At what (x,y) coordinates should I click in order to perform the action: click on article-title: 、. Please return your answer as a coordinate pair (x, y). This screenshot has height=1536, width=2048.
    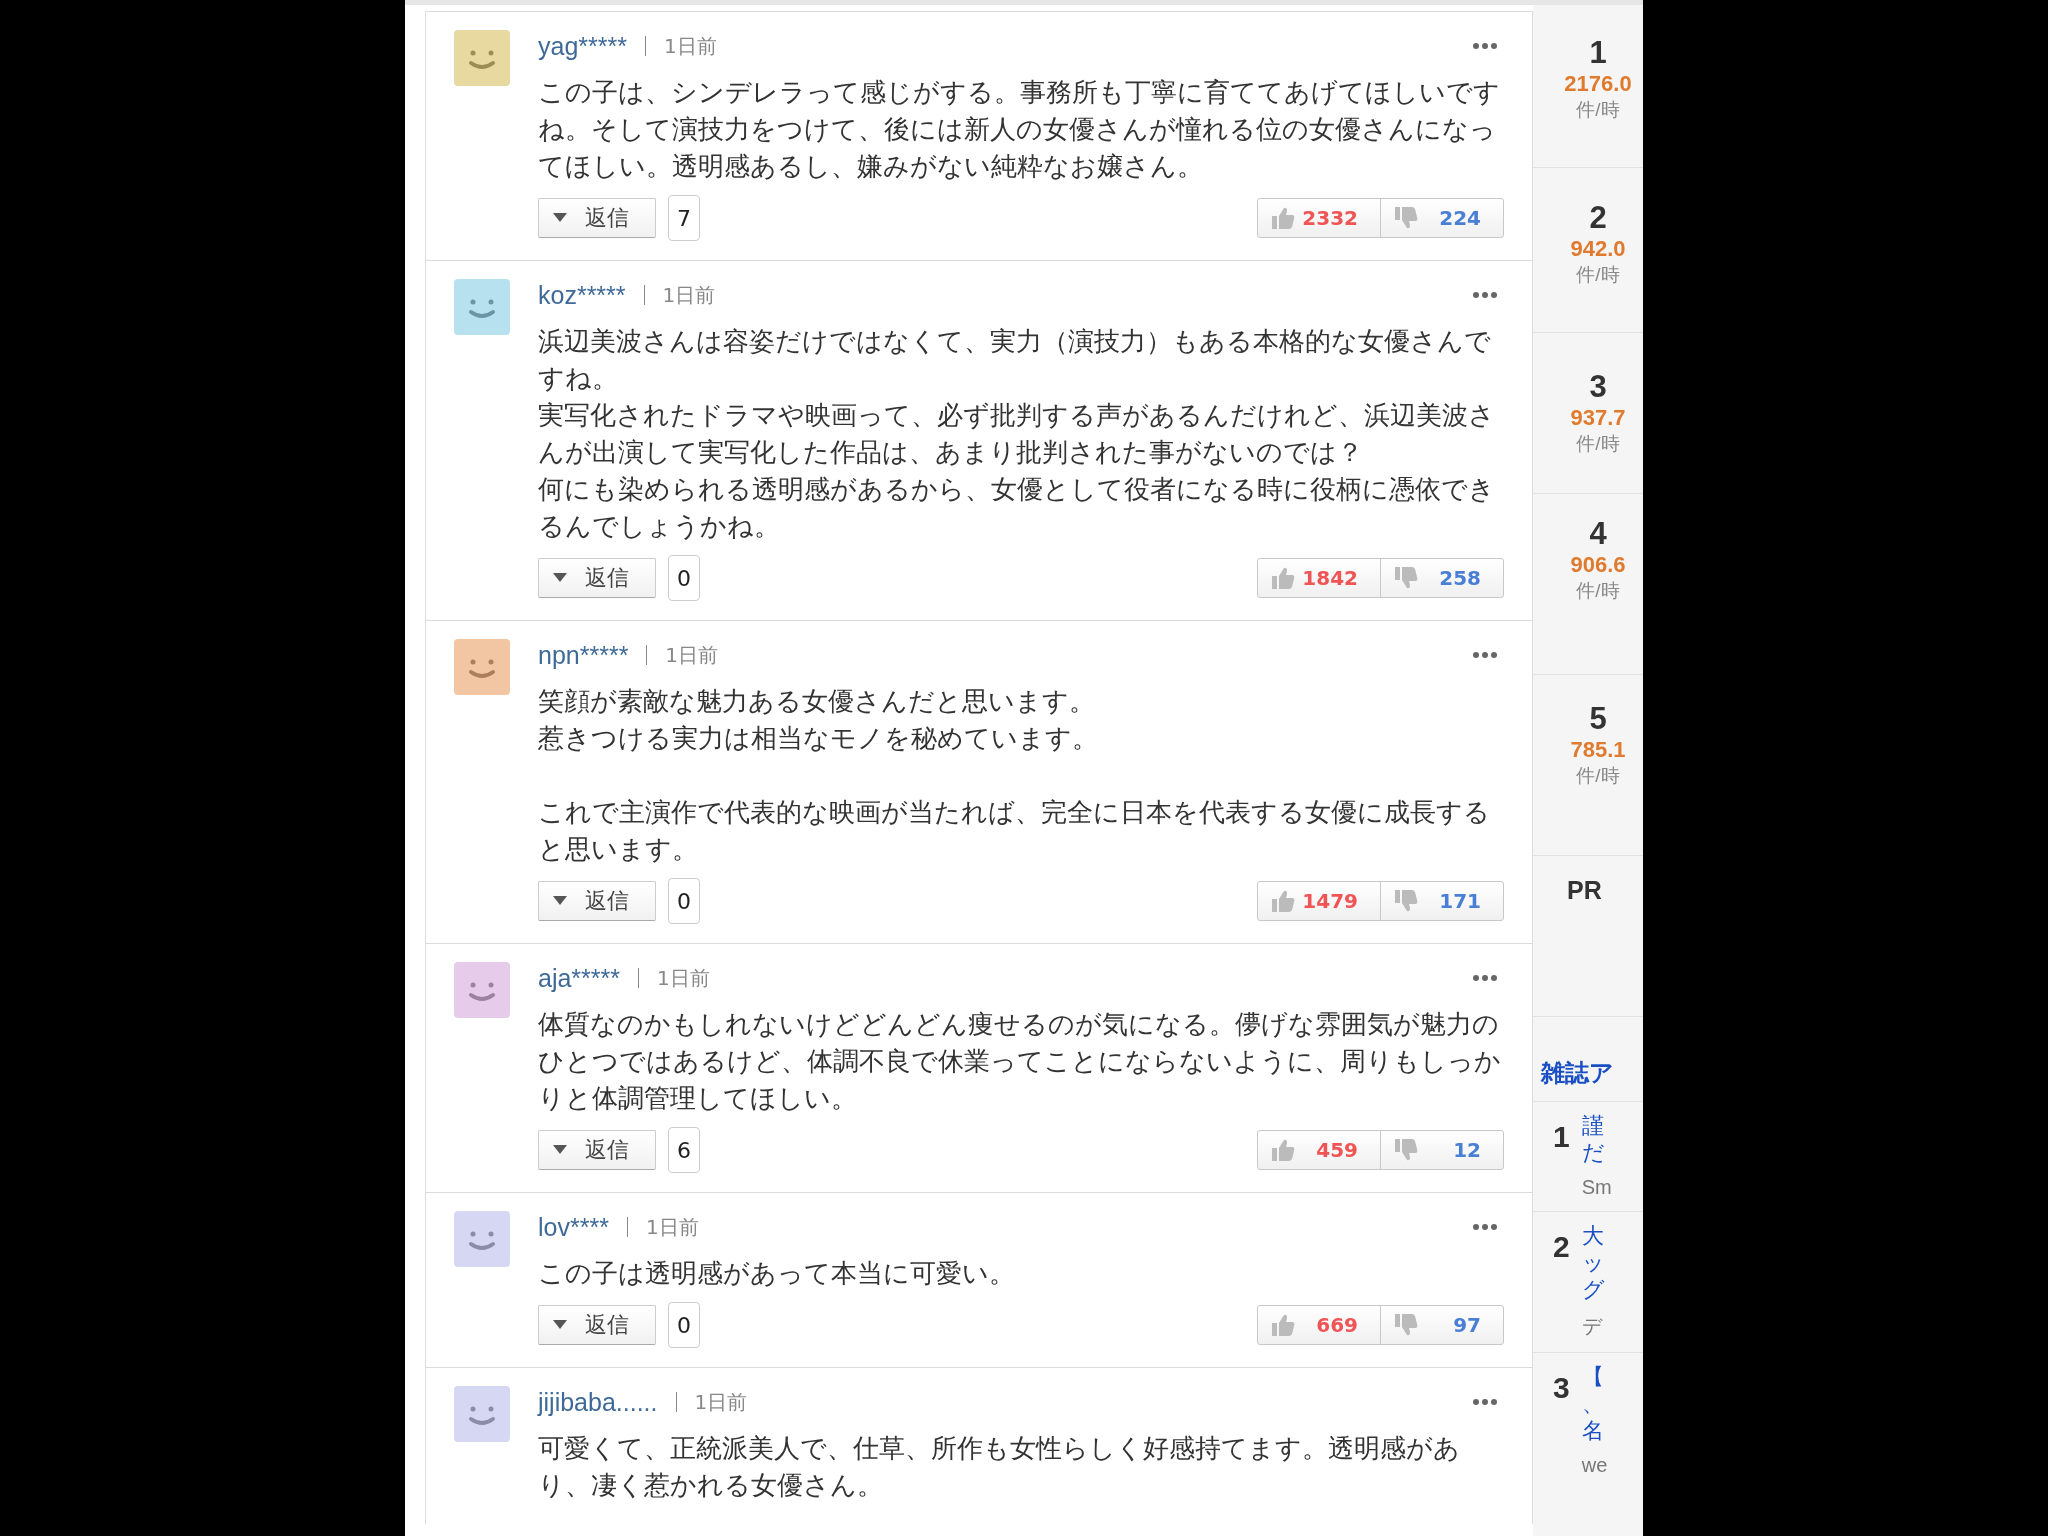
    Looking at the image, I should click on (1594, 1403).